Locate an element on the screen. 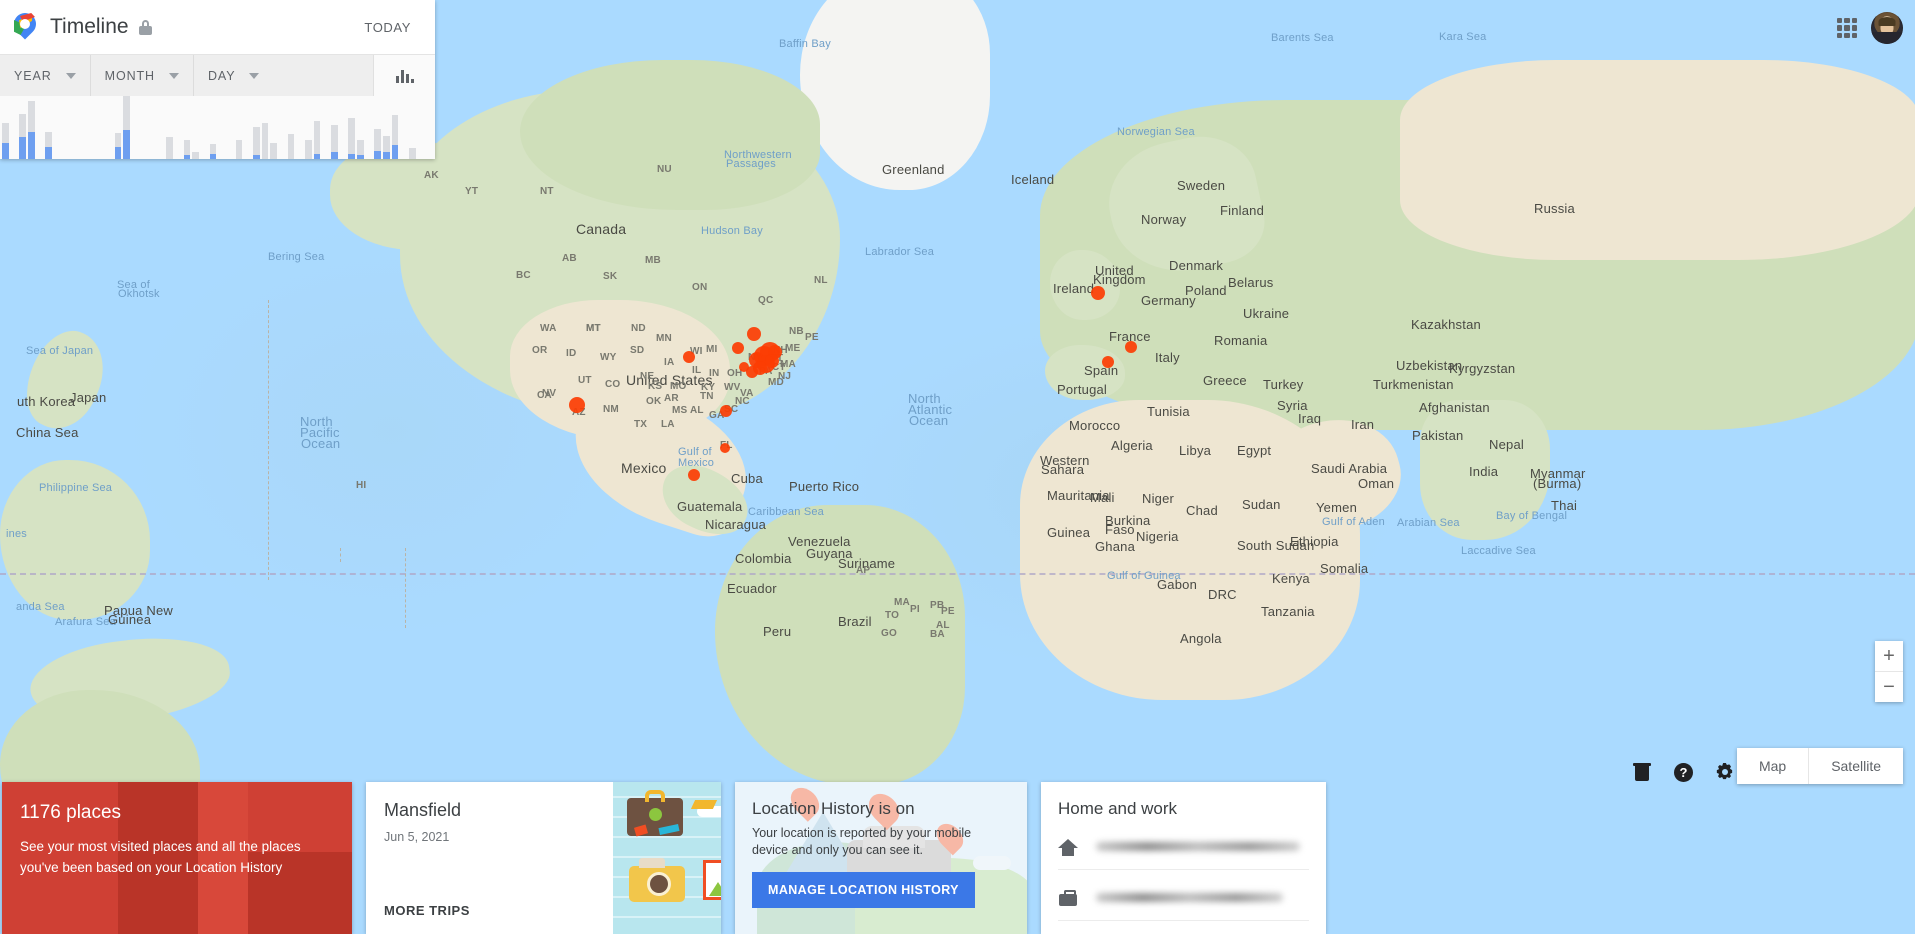  day-selector-label: DAY is located at coordinates (221, 75).